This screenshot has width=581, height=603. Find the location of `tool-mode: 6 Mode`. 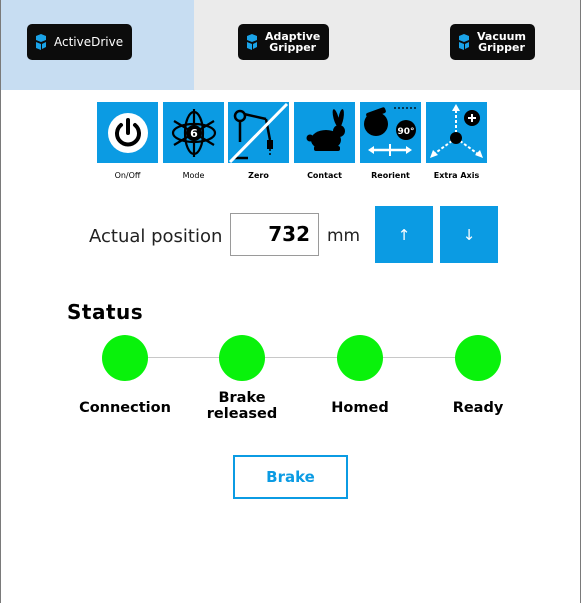

tool-mode: 6 Mode is located at coordinates (193, 141).